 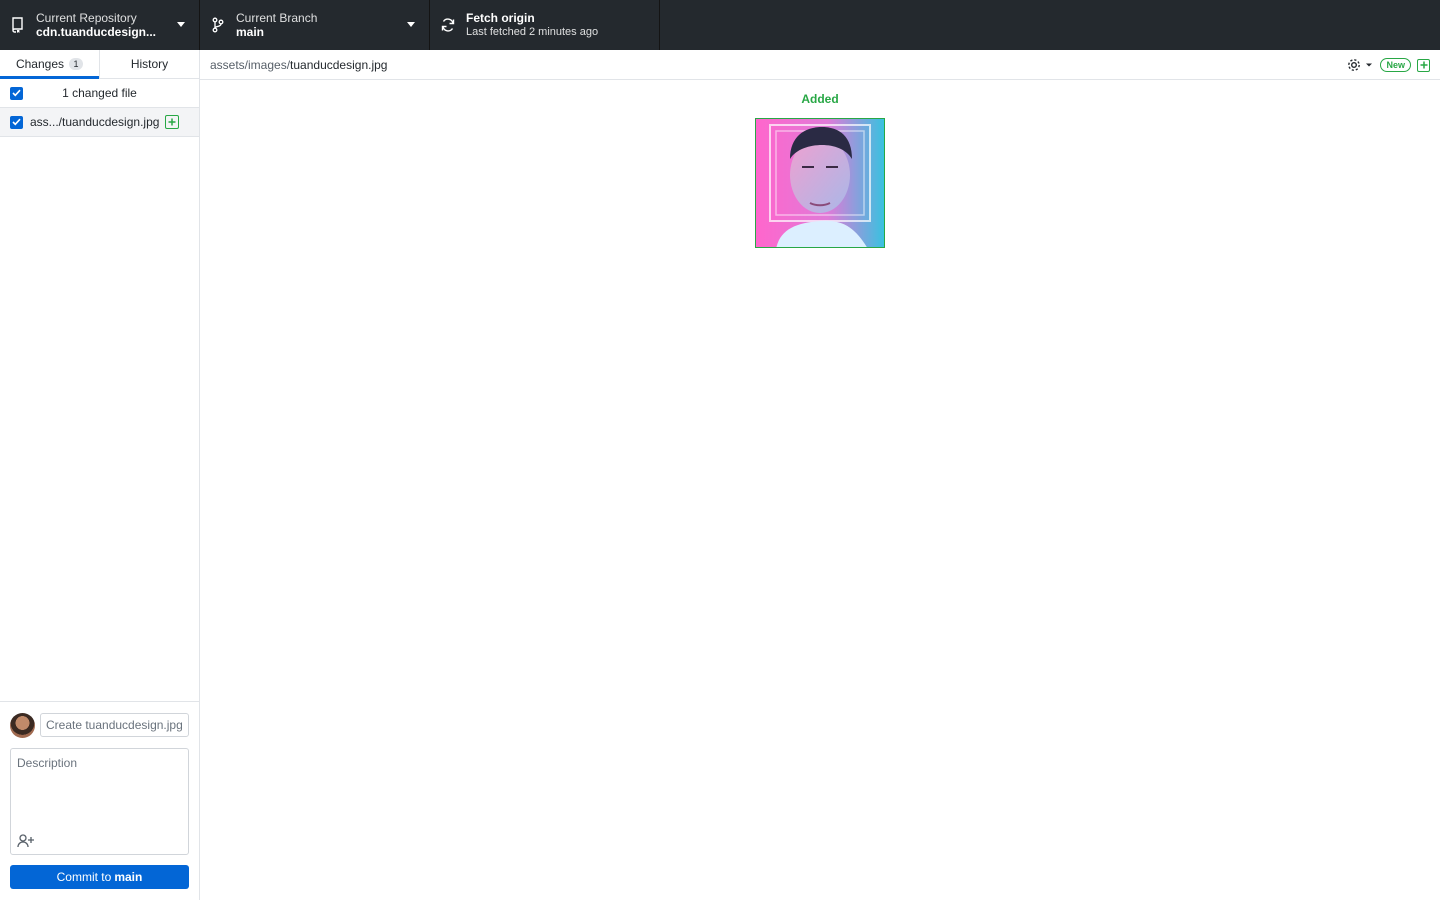 What do you see at coordinates (820, 99) in the screenshot?
I see `diff-status-label: Added` at bounding box center [820, 99].